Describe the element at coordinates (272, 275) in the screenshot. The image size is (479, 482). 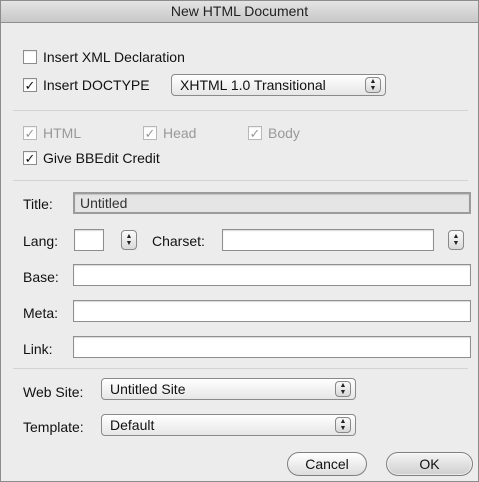
I see `base-field` at that location.